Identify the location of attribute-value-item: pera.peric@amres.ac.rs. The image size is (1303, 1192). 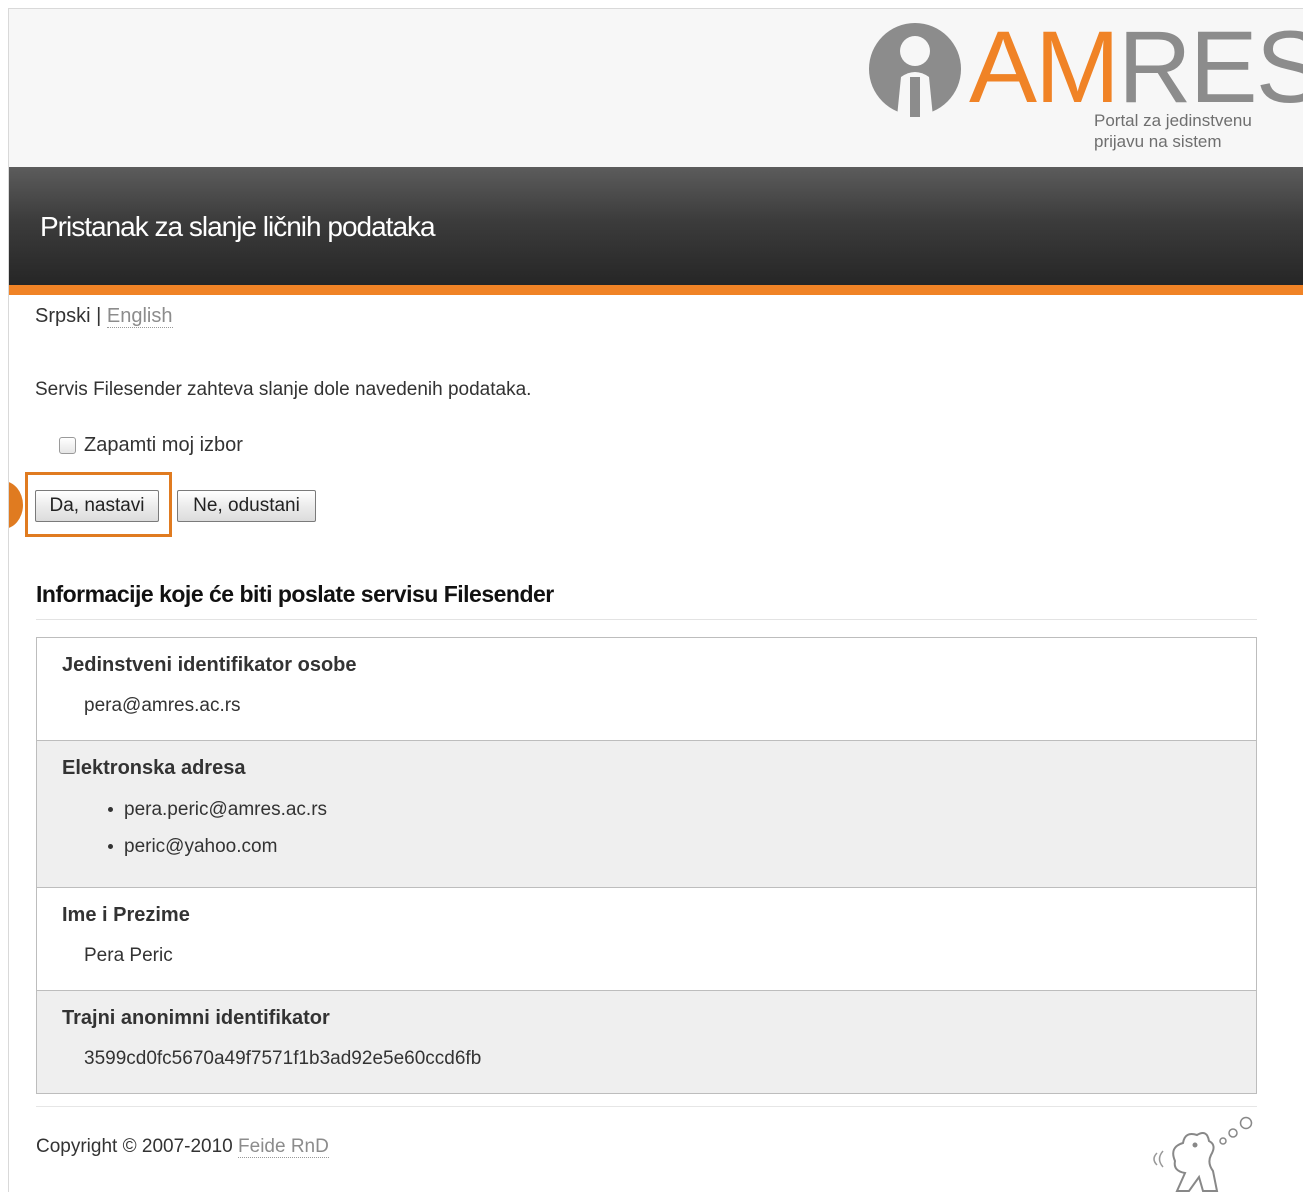
(682, 809).